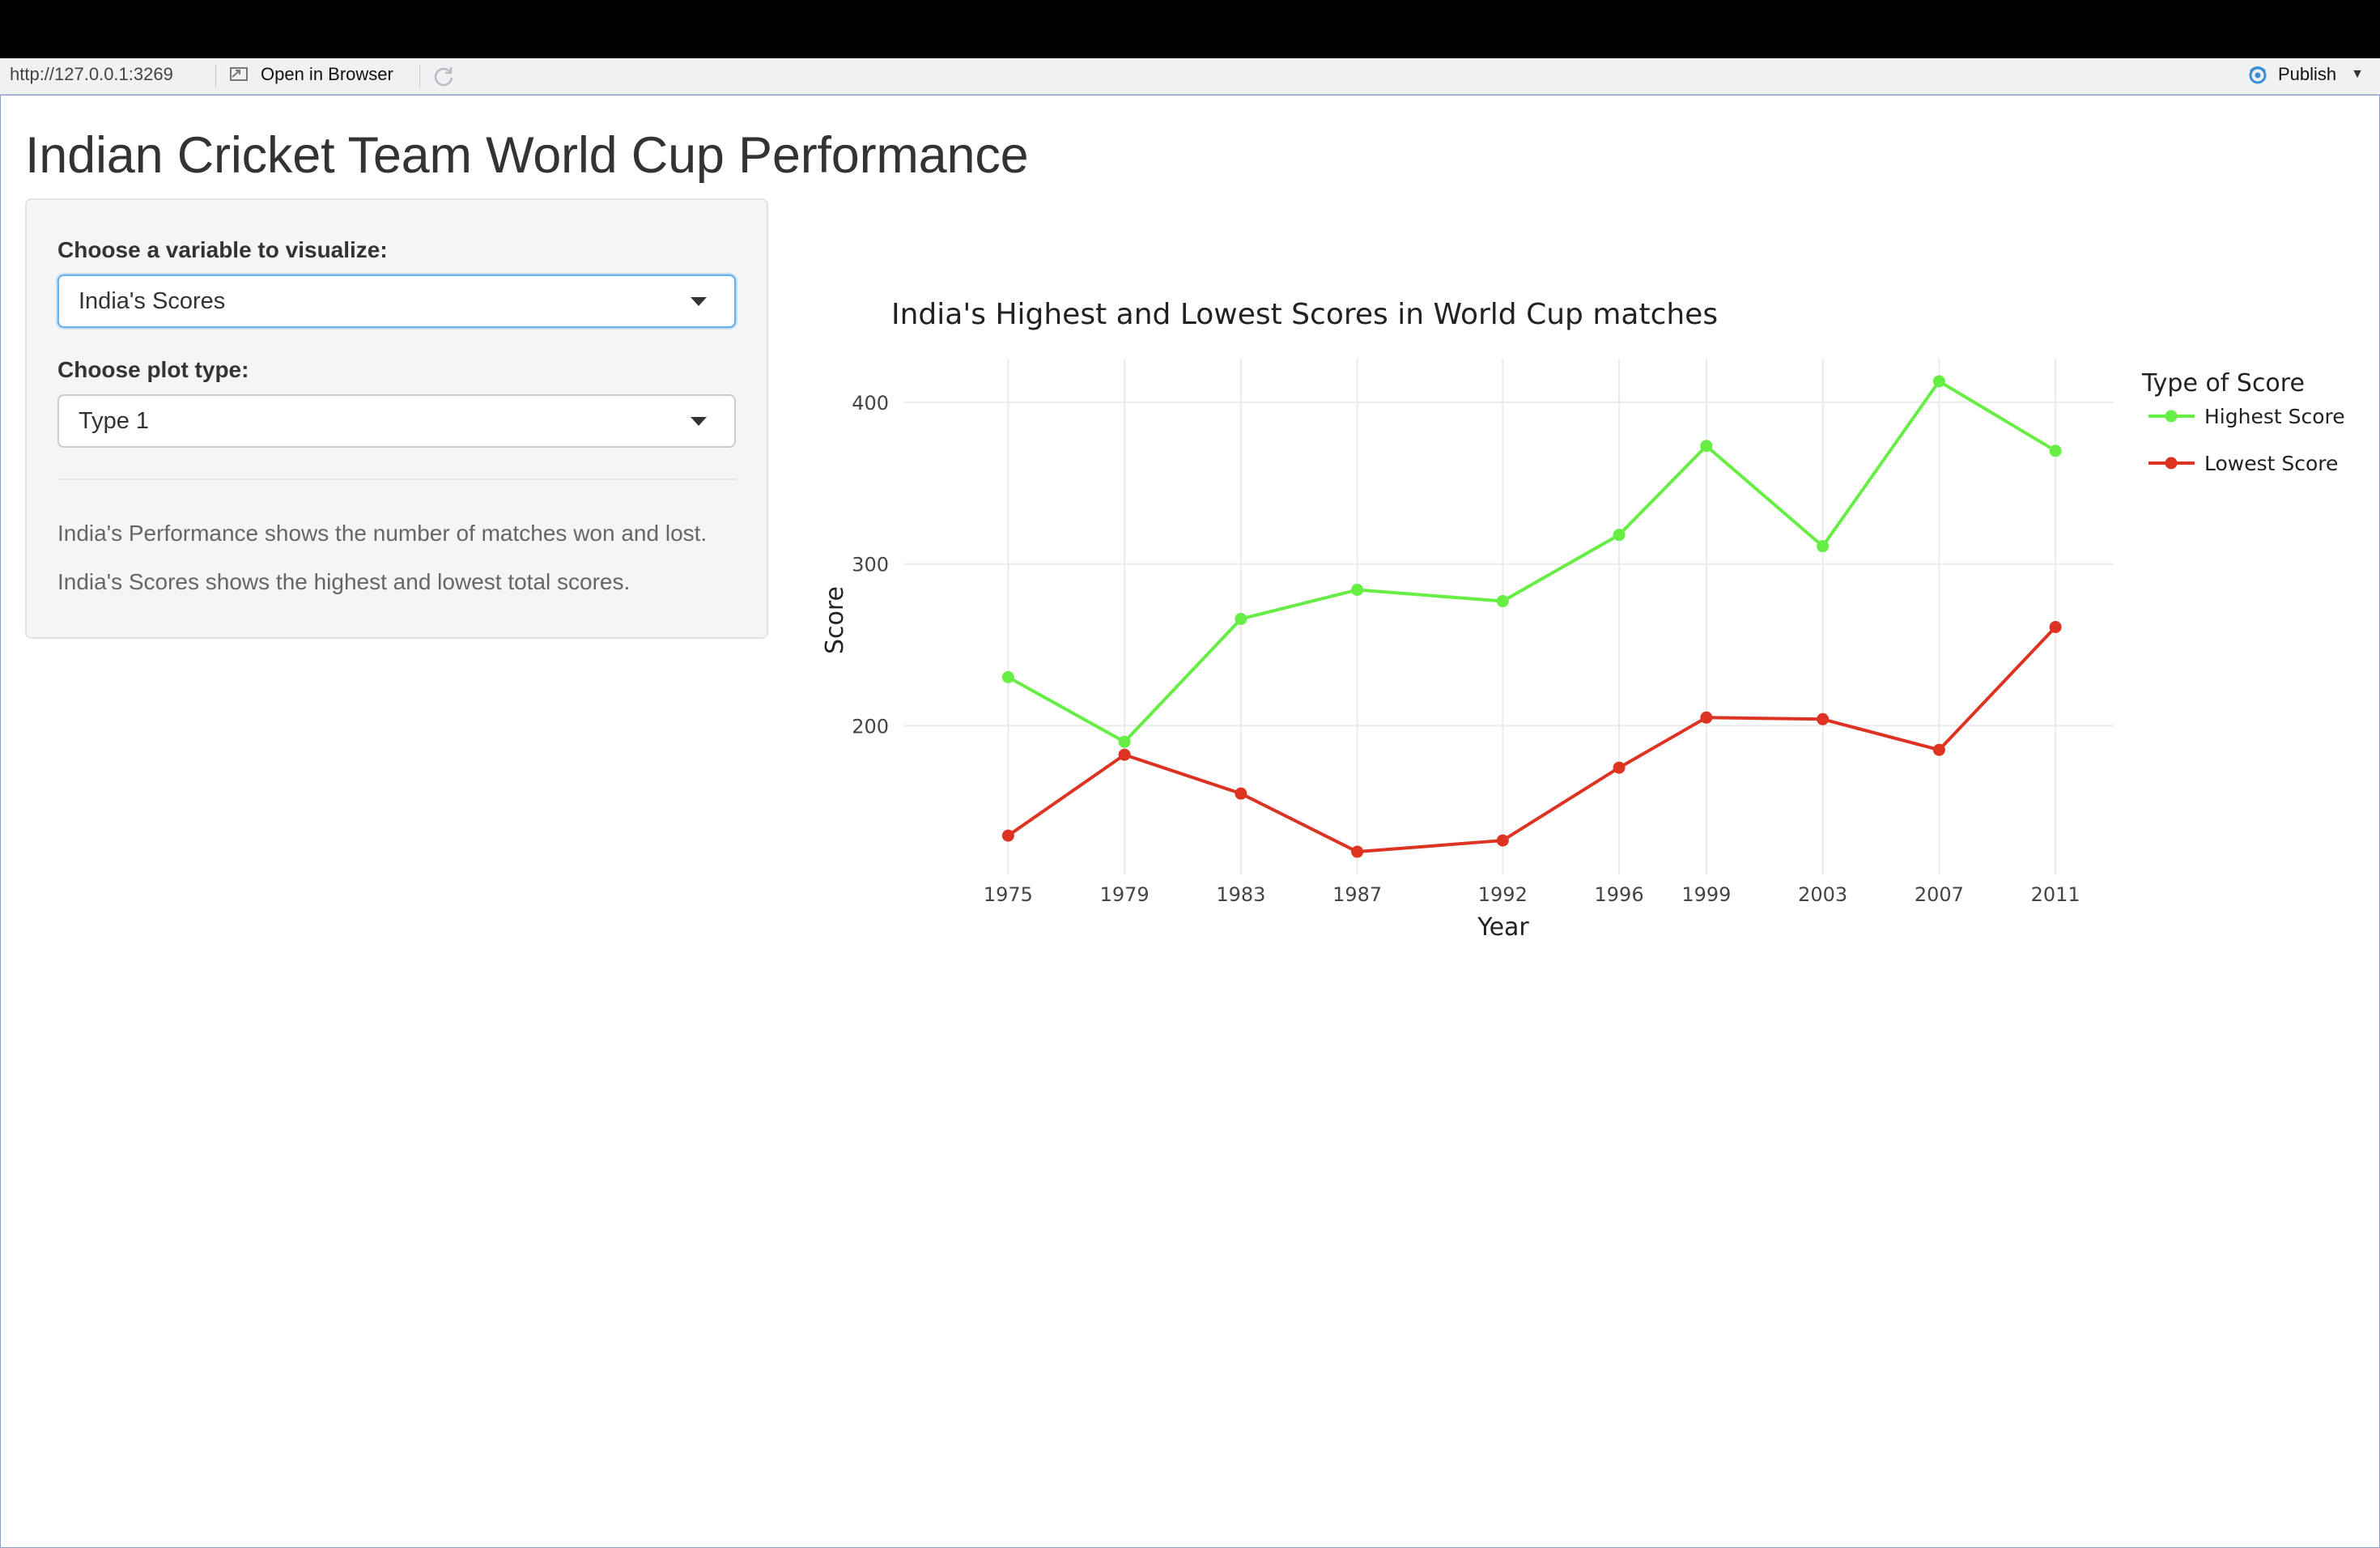 The width and height of the screenshot is (2380, 1548). Describe the element at coordinates (91, 74) in the screenshot. I see `url-text: http://127.0.0.1:3269` at that location.